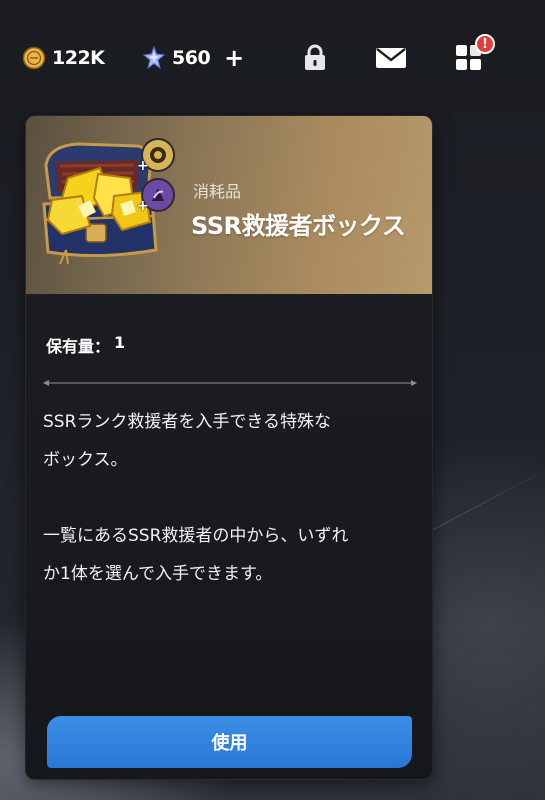 This screenshot has height=800, width=545. I want to click on notification-badge: !, so click(485, 44).